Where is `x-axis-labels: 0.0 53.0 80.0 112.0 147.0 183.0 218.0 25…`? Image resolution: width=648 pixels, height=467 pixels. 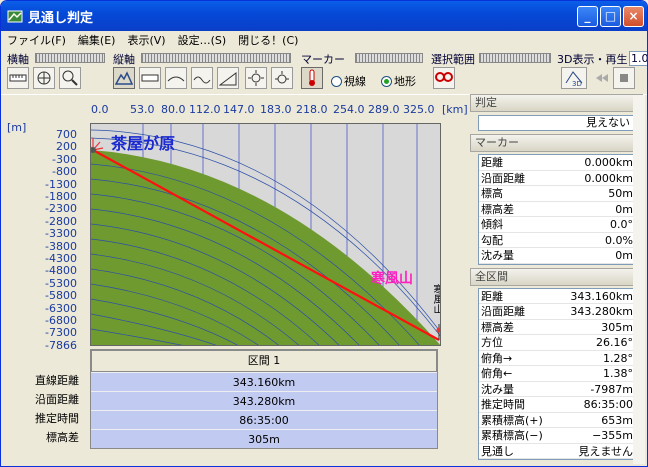
x-axis-labels: 0.0 53.0 80.0 112.0 147.0 183.0 218.0 25… is located at coordinates (278, 109).